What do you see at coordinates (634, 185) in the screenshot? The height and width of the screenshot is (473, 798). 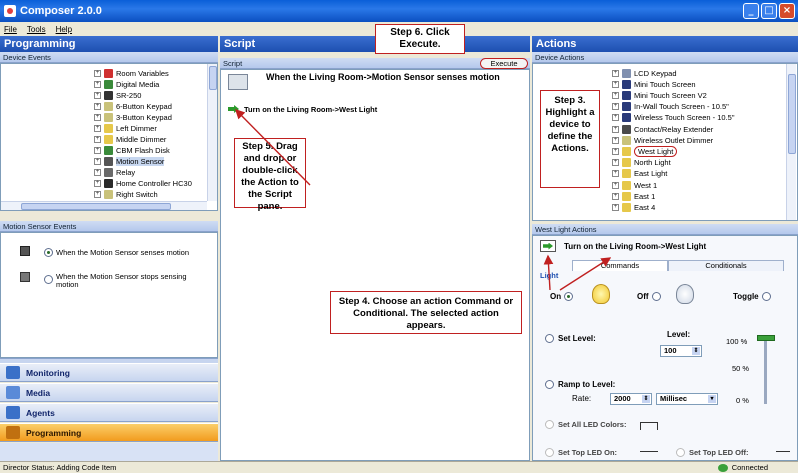 I see `device-action-tree-item: + West 1` at bounding box center [634, 185].